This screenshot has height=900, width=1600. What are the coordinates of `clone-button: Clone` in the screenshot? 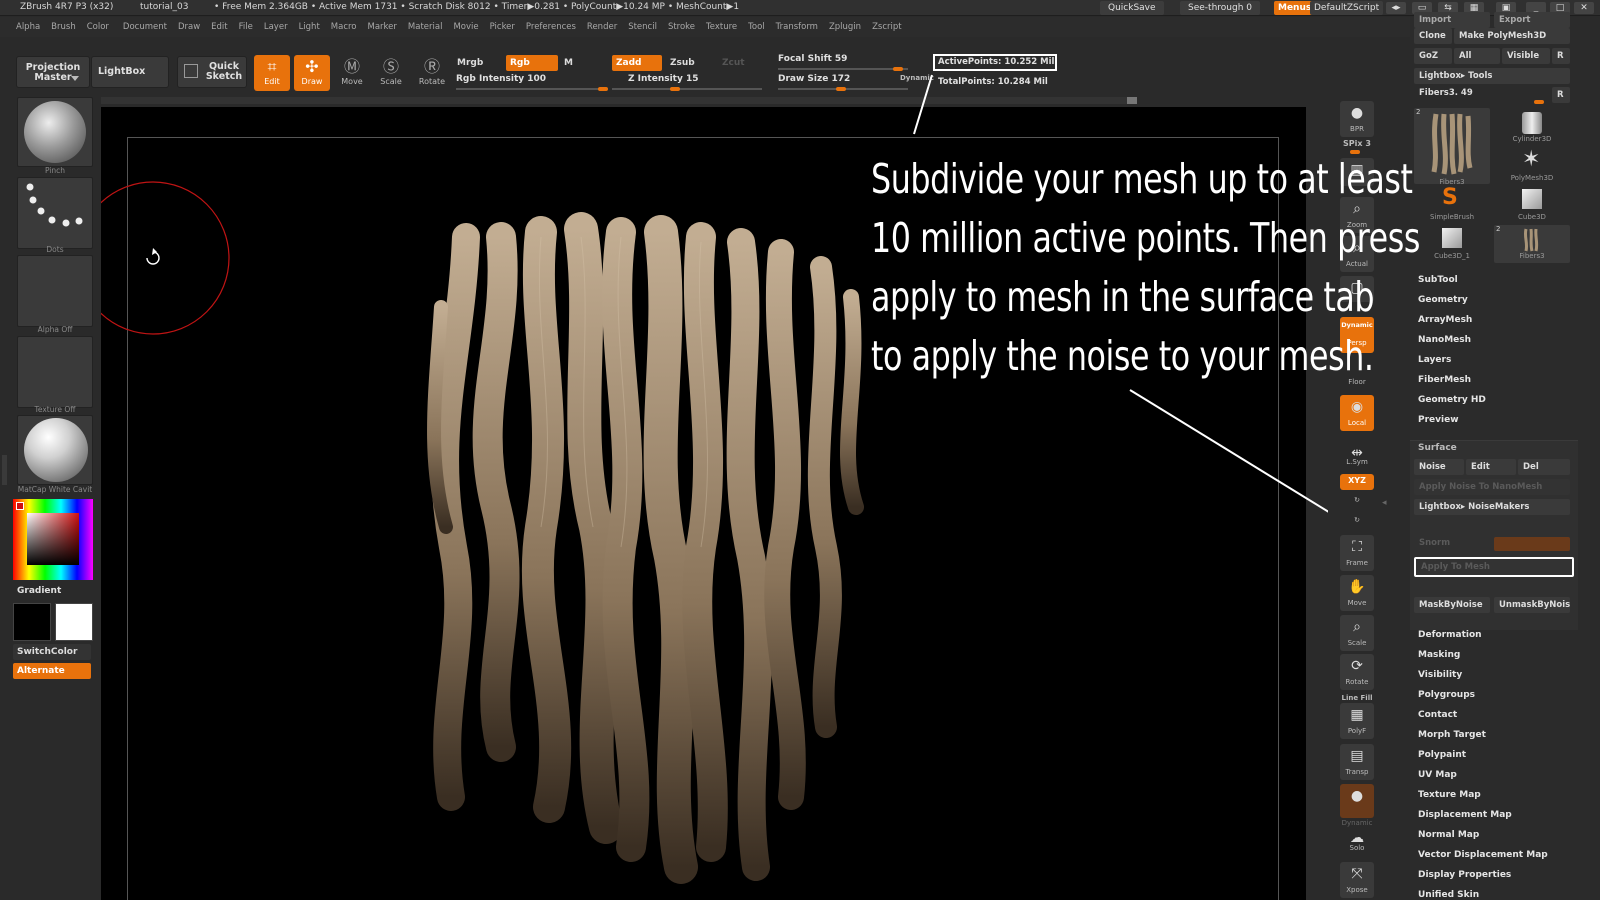 It's located at (1433, 36).